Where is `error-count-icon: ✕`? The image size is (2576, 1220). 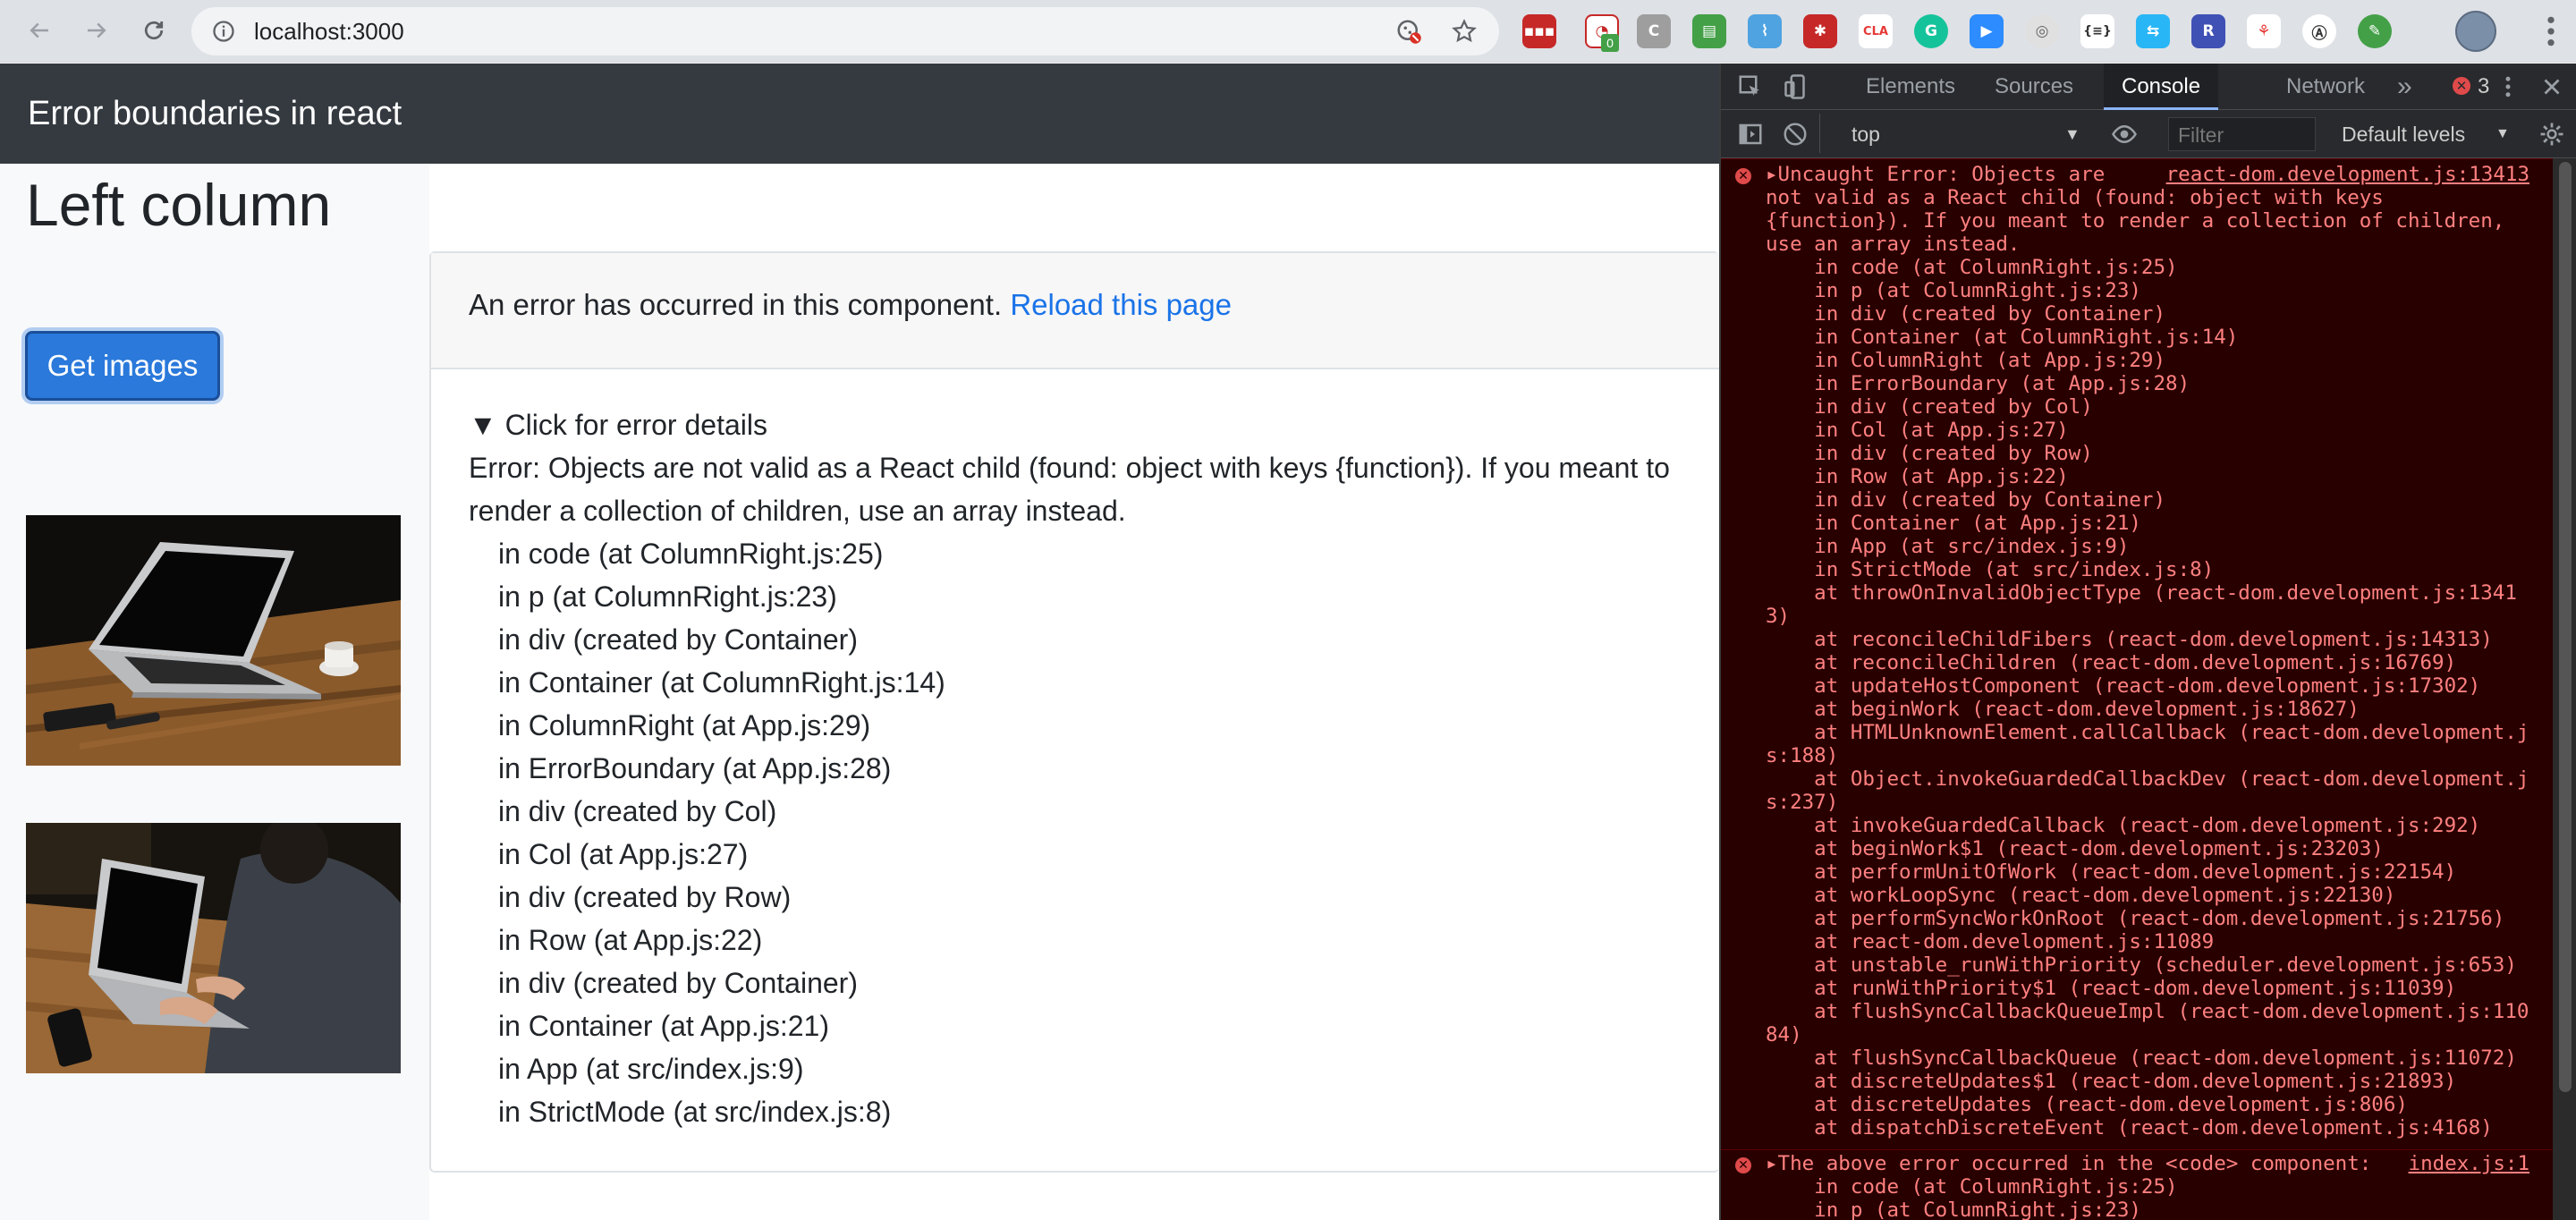 error-count-icon: ✕ is located at coordinates (2461, 86).